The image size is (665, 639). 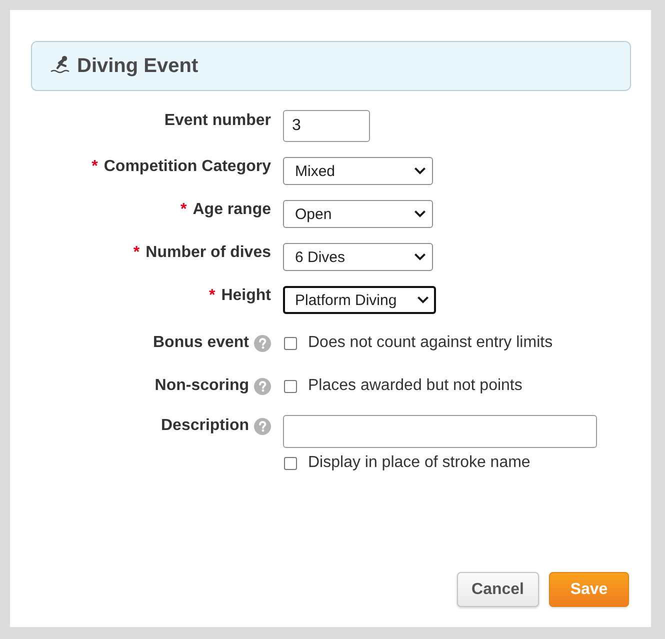 I want to click on field-label: Non-scoring, so click(x=201, y=386).